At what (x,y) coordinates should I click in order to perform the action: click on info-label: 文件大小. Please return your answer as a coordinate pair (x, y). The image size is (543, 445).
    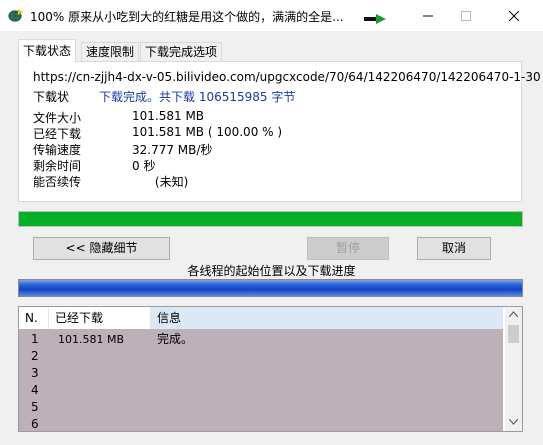
    Looking at the image, I should click on (57, 118).